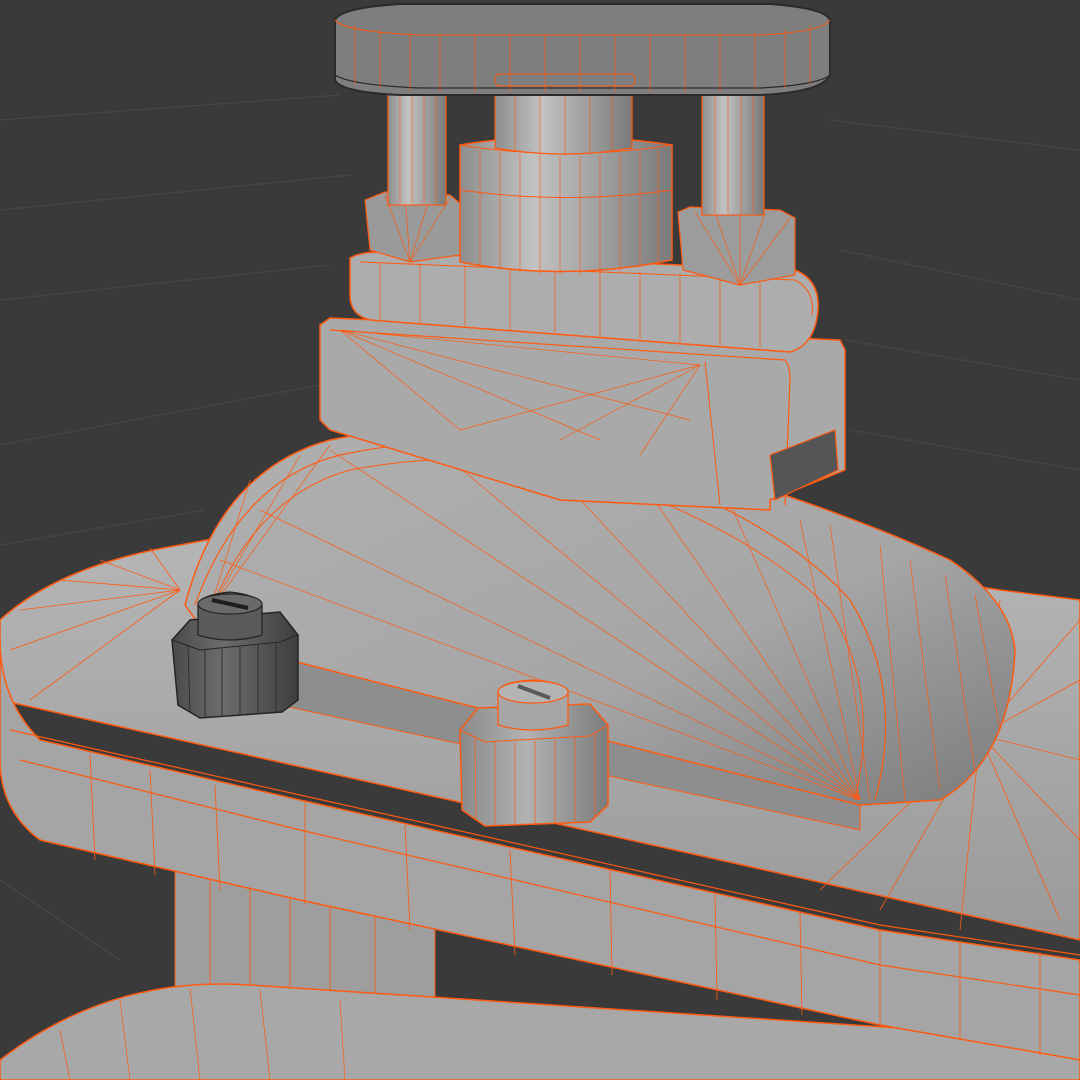 The width and height of the screenshot is (1080, 1080). What do you see at coordinates (582, 49) in the screenshot?
I see `handwheel` at bounding box center [582, 49].